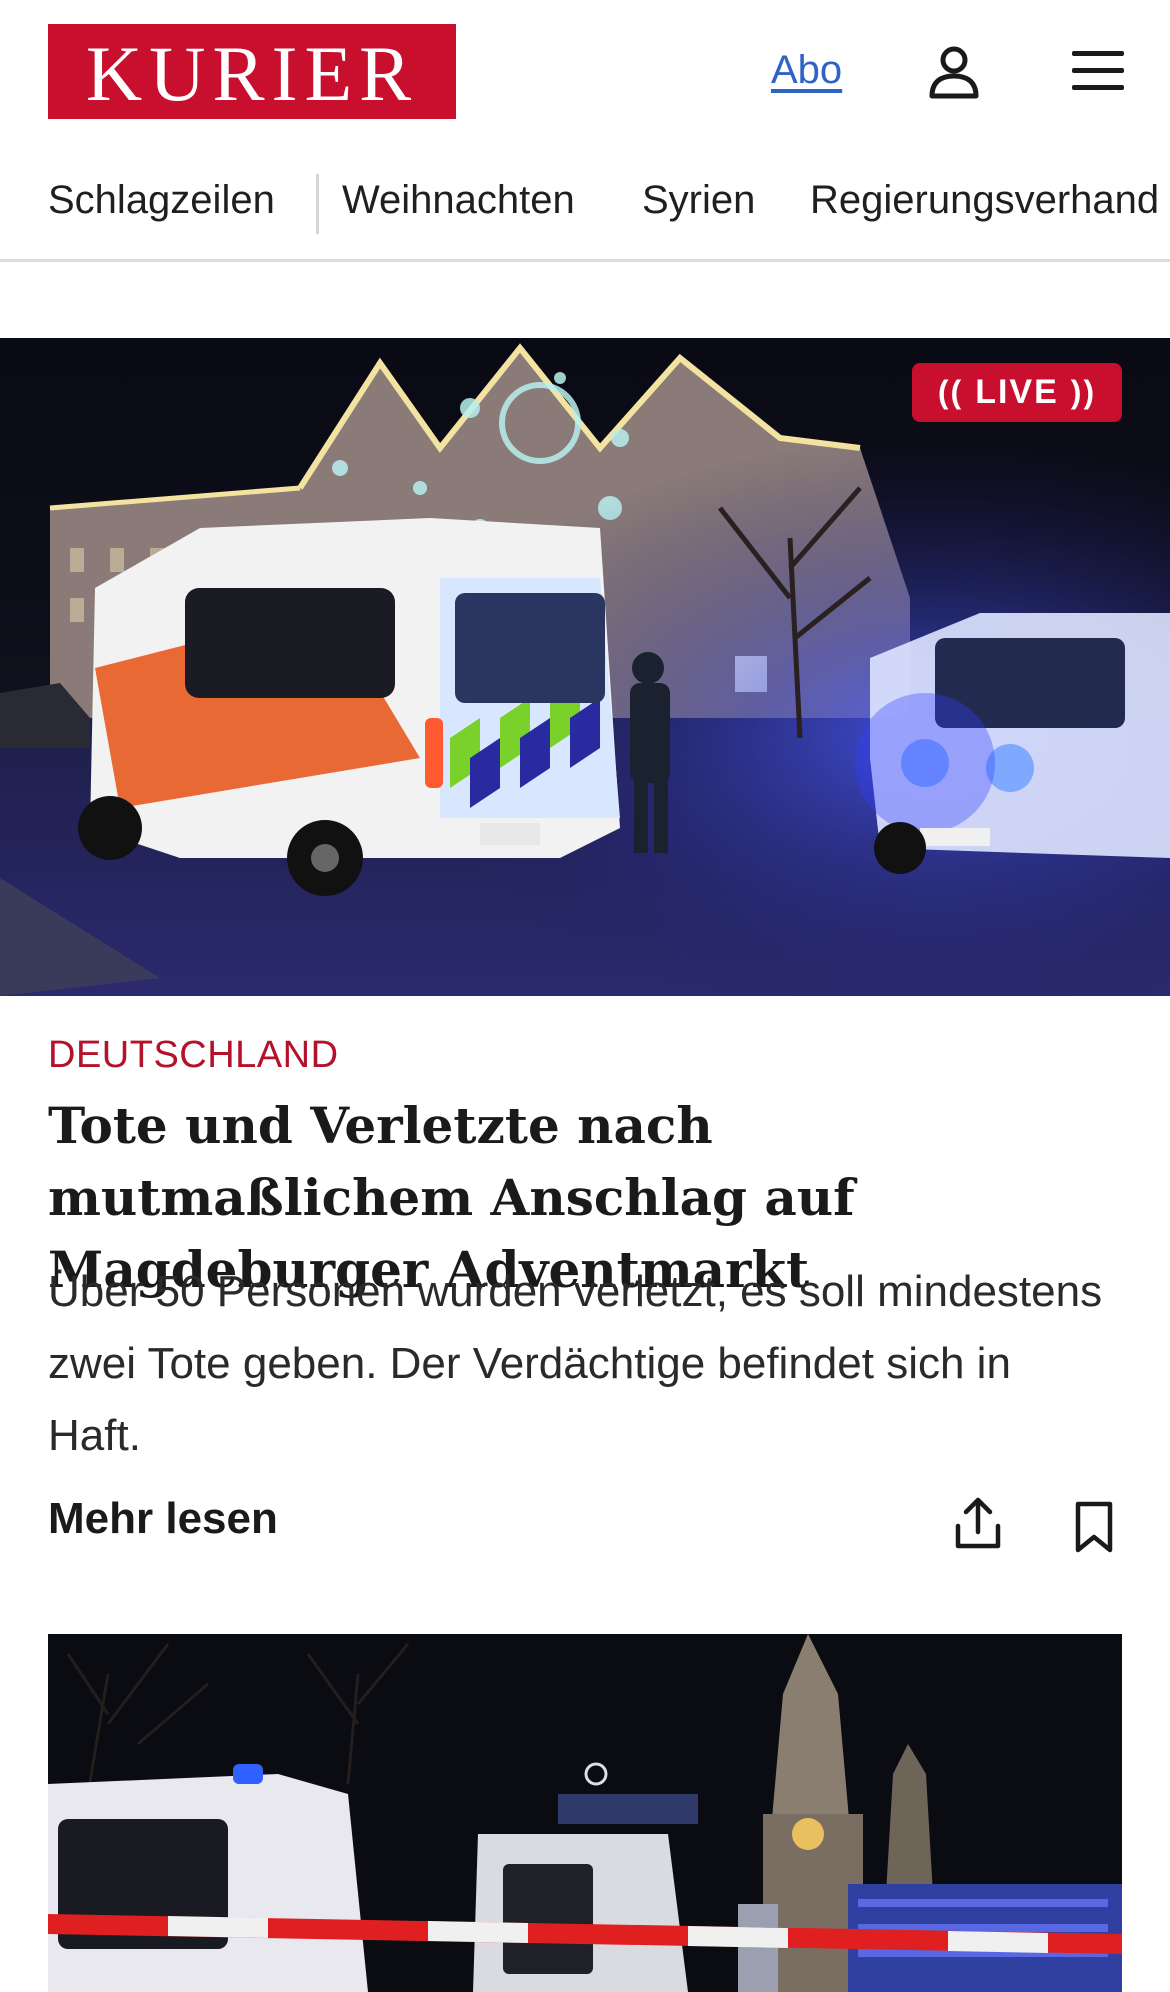  I want to click on live-left-waves-icon: ((, so click(950, 392).